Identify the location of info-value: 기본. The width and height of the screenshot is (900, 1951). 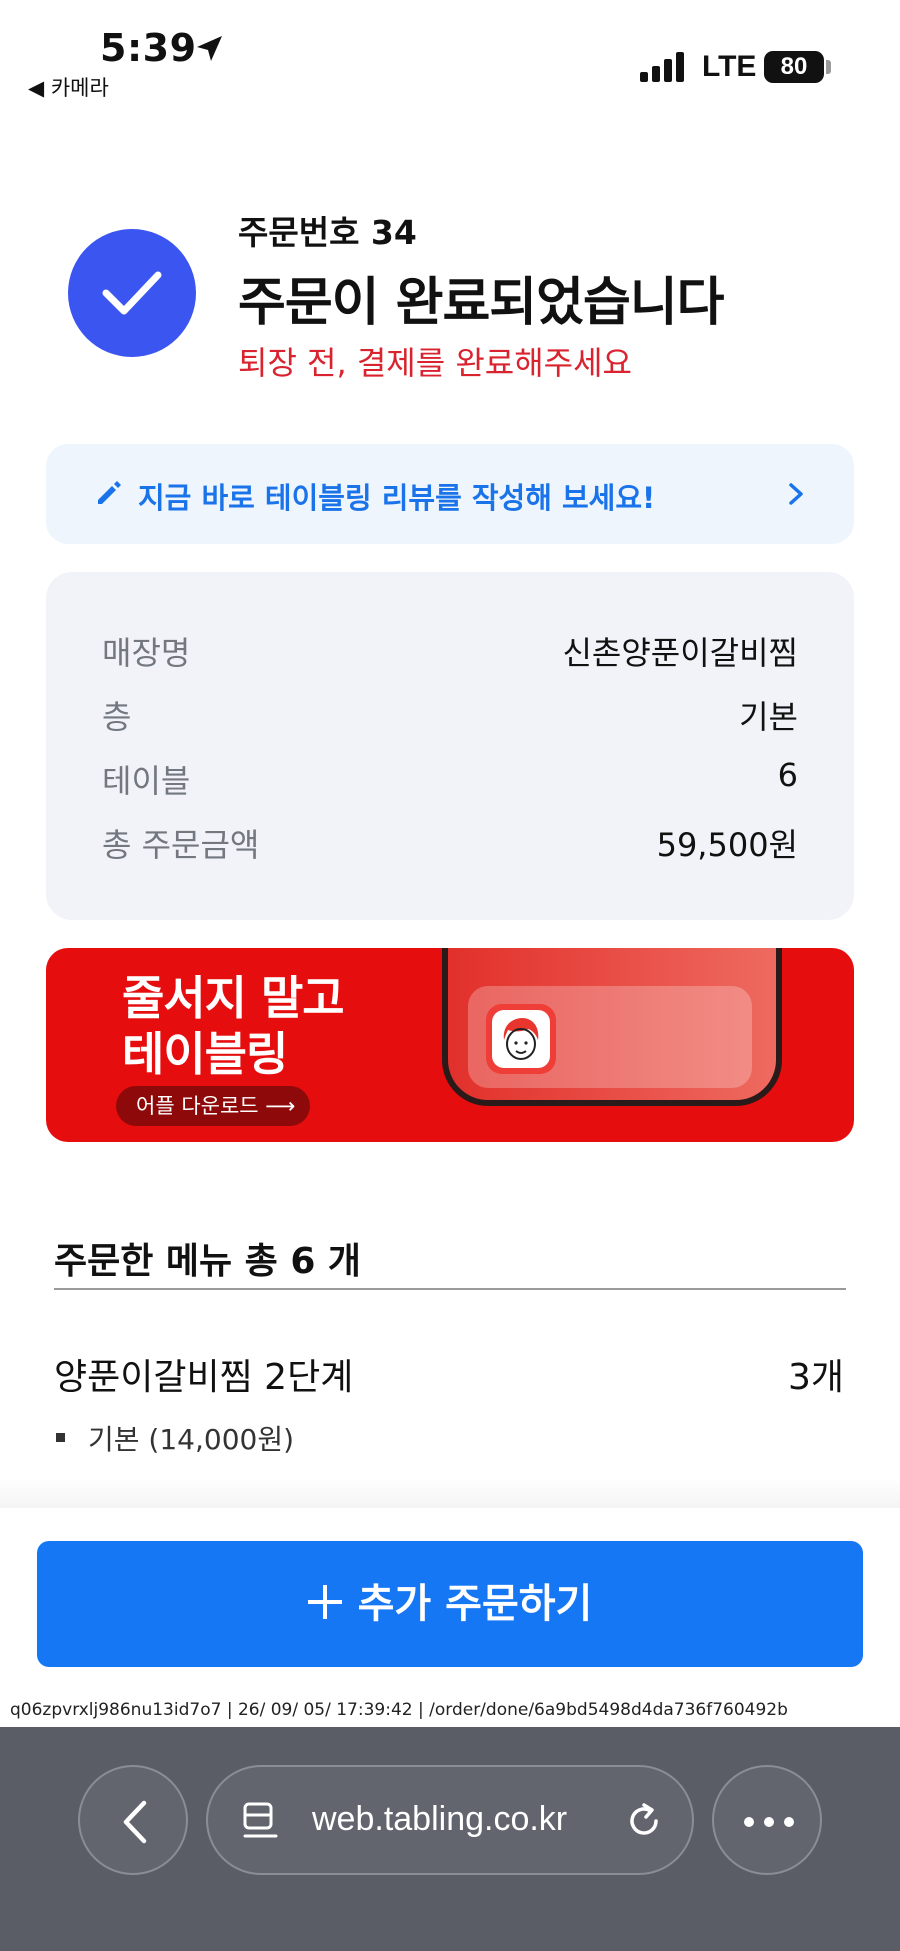
(768, 717).